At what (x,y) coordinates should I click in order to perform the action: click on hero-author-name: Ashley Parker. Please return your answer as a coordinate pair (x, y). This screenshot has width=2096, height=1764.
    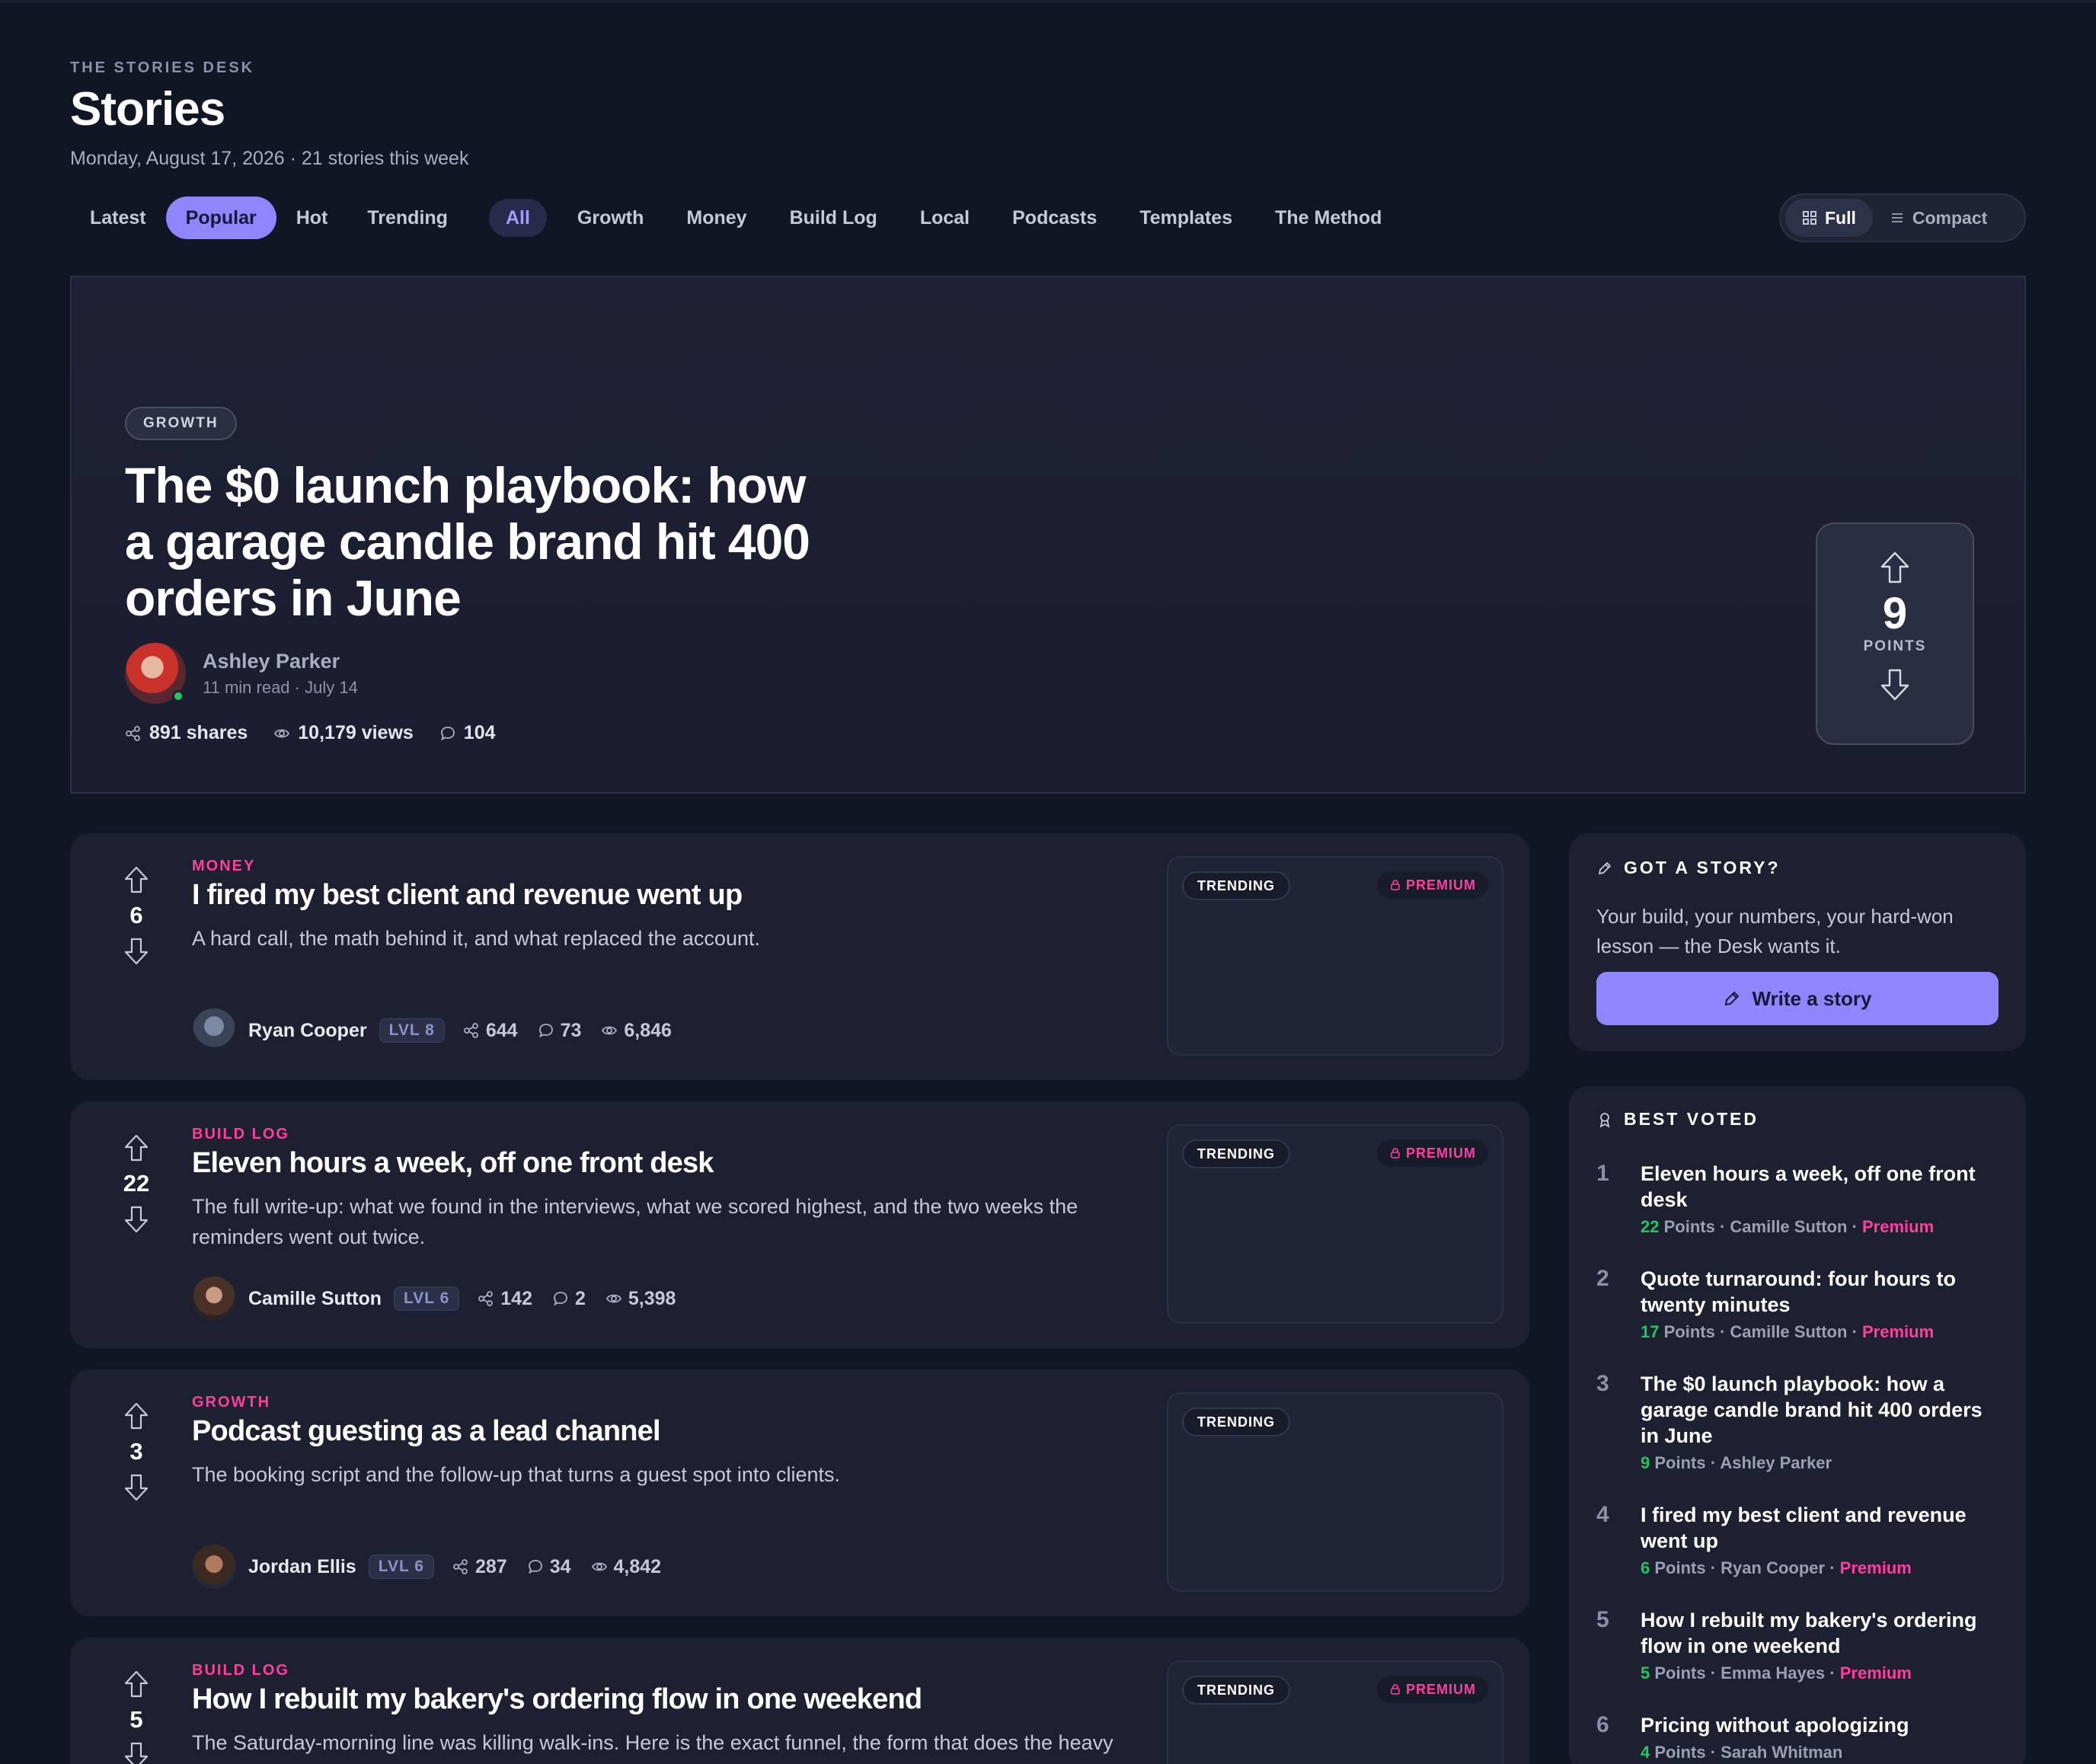
    Looking at the image, I should click on (280, 661).